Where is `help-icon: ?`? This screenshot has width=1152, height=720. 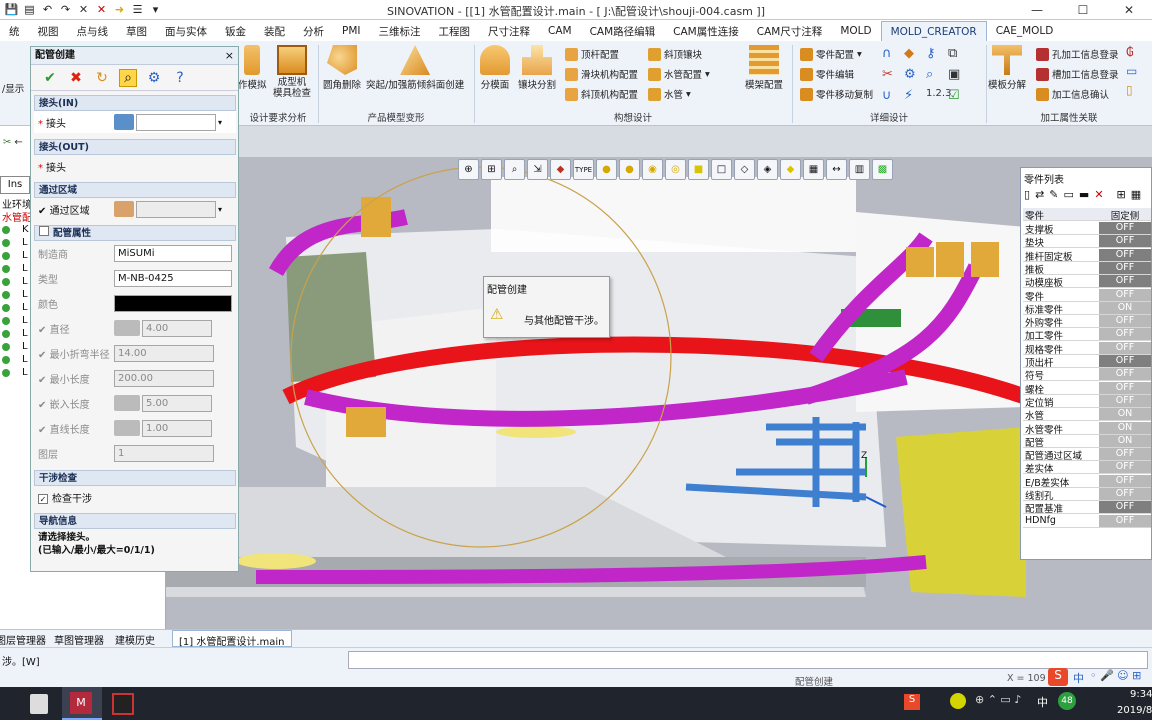
help-icon: ? is located at coordinates (180, 78).